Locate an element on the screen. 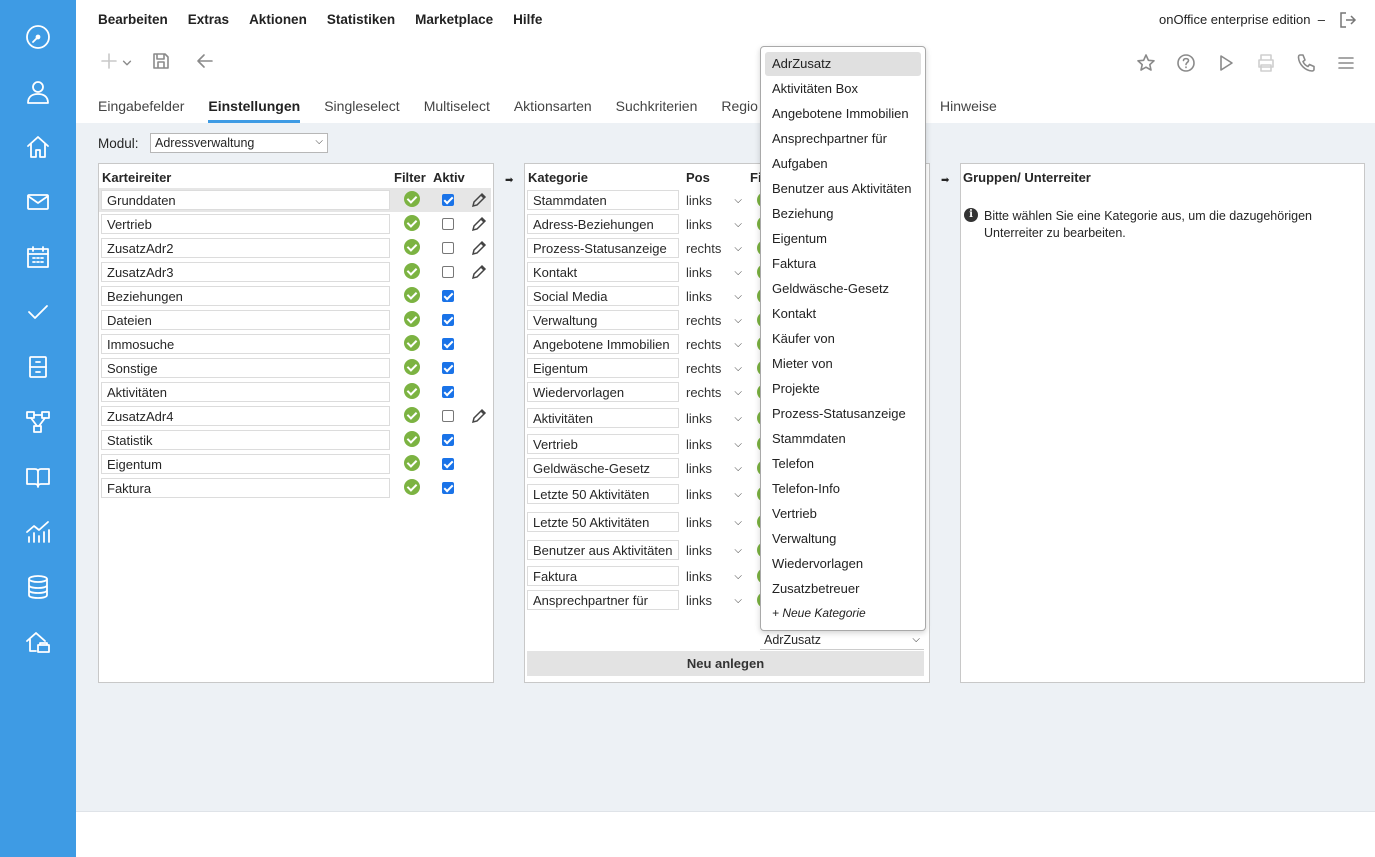  dropdown-option: Benutzer aus Aktivitäten is located at coordinates (843, 189).